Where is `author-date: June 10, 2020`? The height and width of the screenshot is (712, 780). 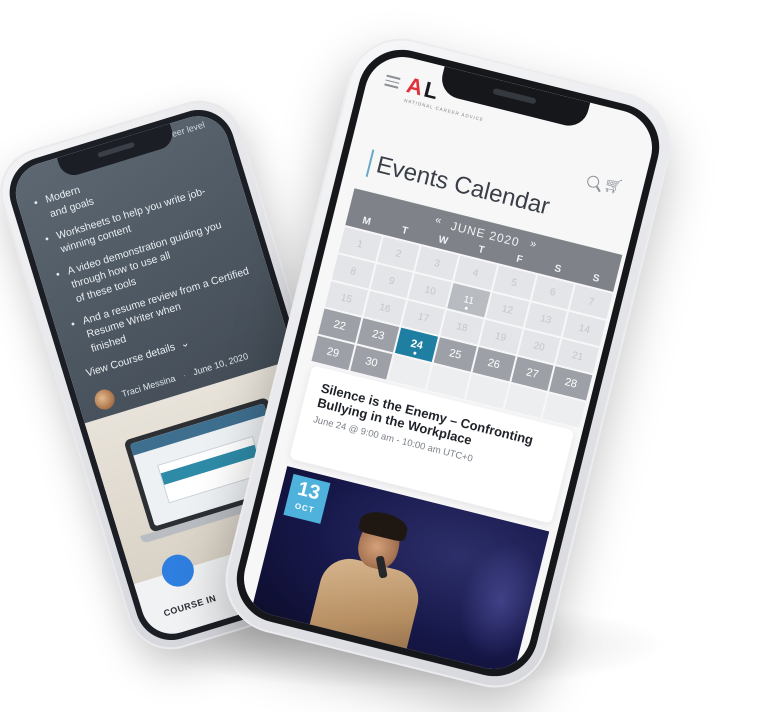 author-date: June 10, 2020 is located at coordinates (220, 364).